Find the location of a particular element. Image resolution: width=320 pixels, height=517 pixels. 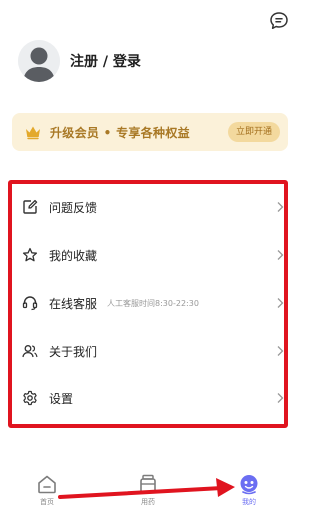

bottom-tab-bar: 首页 用药 我的 is located at coordinates (150, 492).